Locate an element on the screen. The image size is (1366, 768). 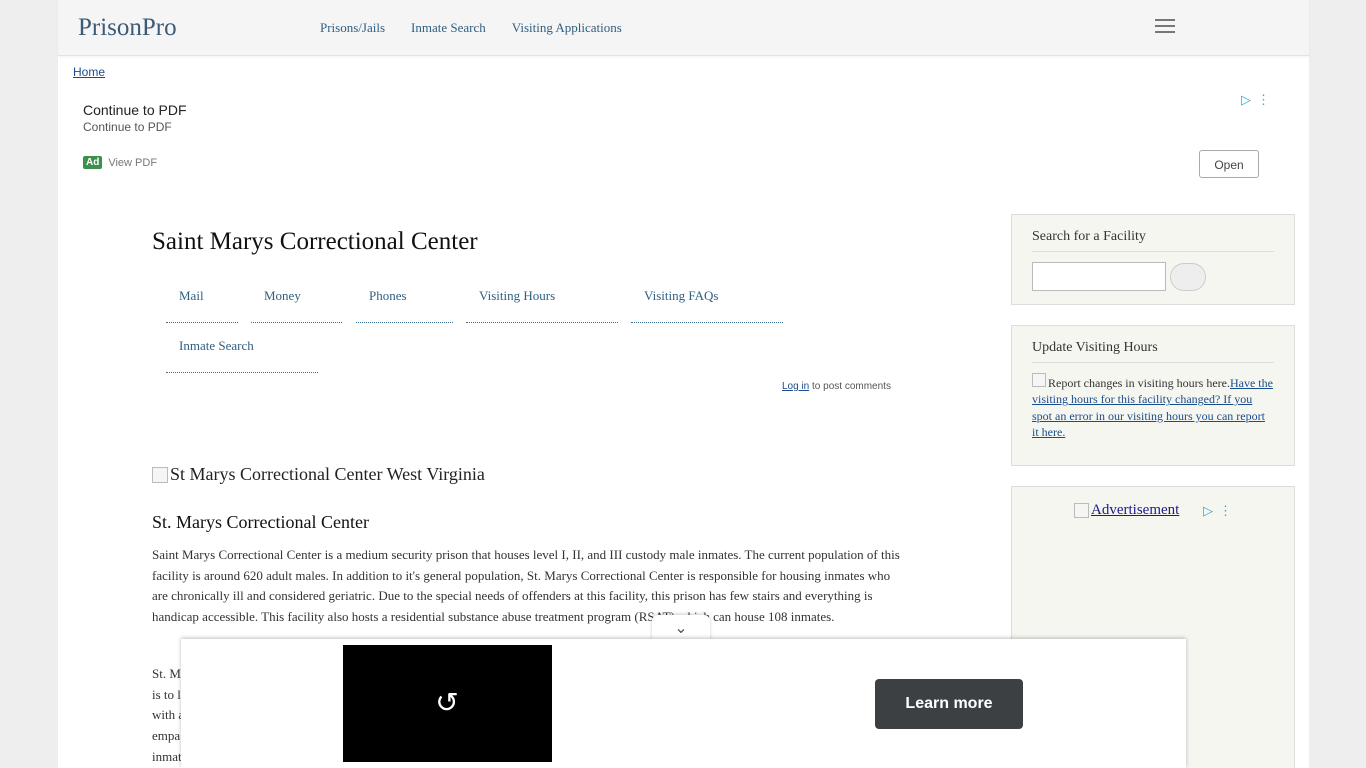
nav-visiting-applications: Visiting Applications is located at coordinates (567, 28).